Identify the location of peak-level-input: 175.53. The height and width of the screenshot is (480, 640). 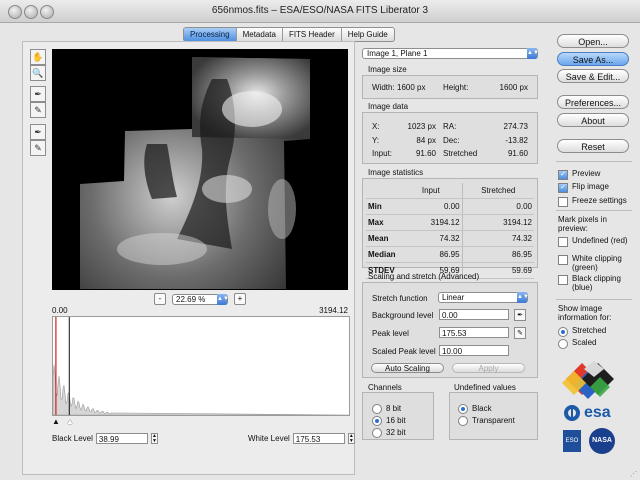
(474, 332).